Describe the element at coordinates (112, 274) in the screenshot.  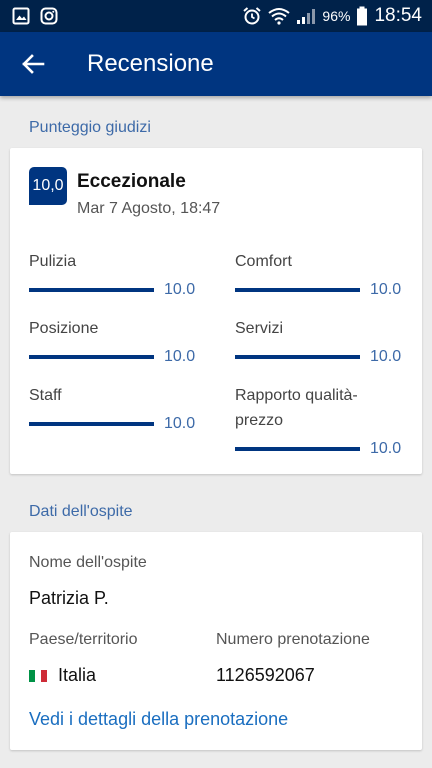
I see `rating-cleanliness: Pulizia 10.0` at that location.